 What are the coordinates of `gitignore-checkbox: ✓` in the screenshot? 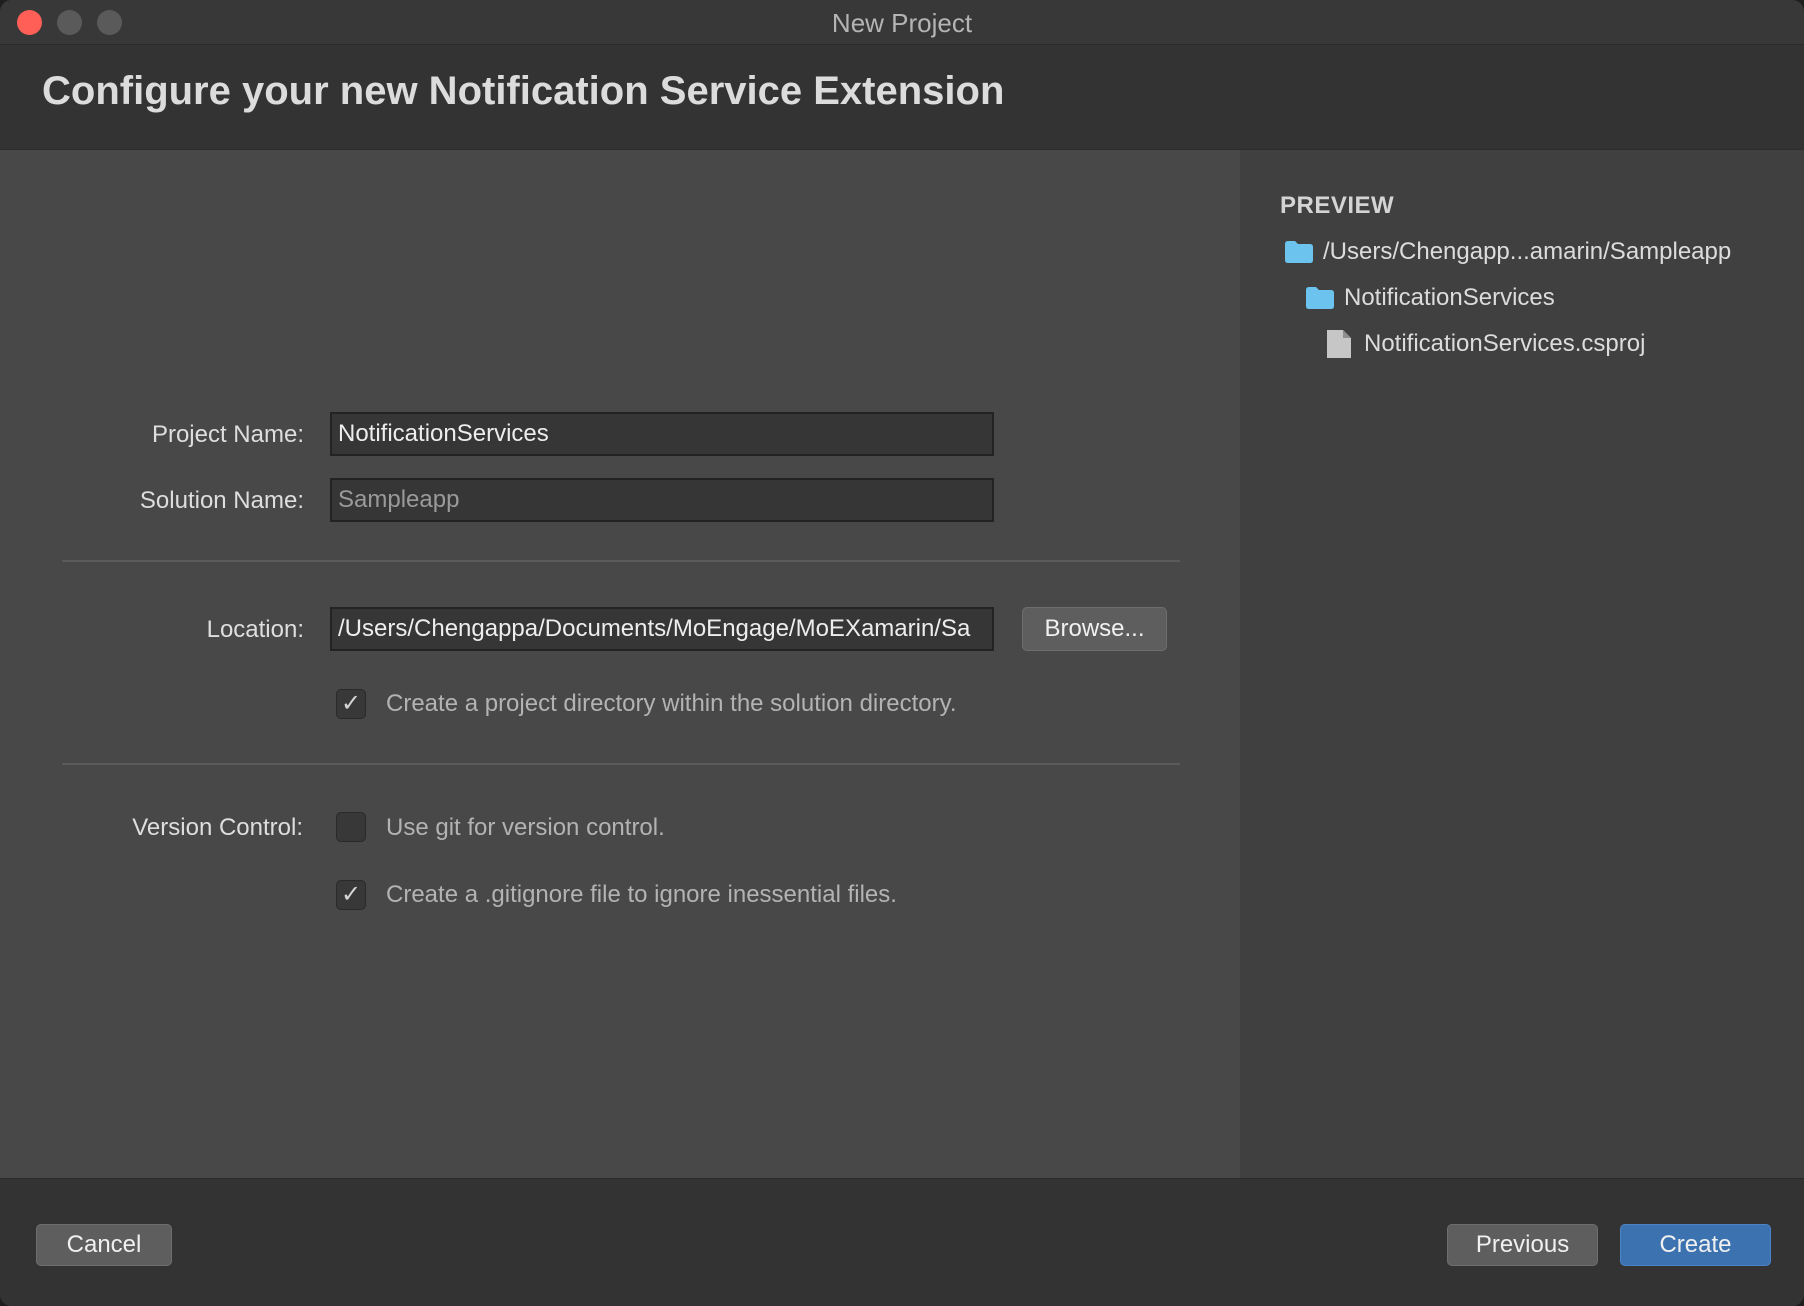 It's located at (351, 895).